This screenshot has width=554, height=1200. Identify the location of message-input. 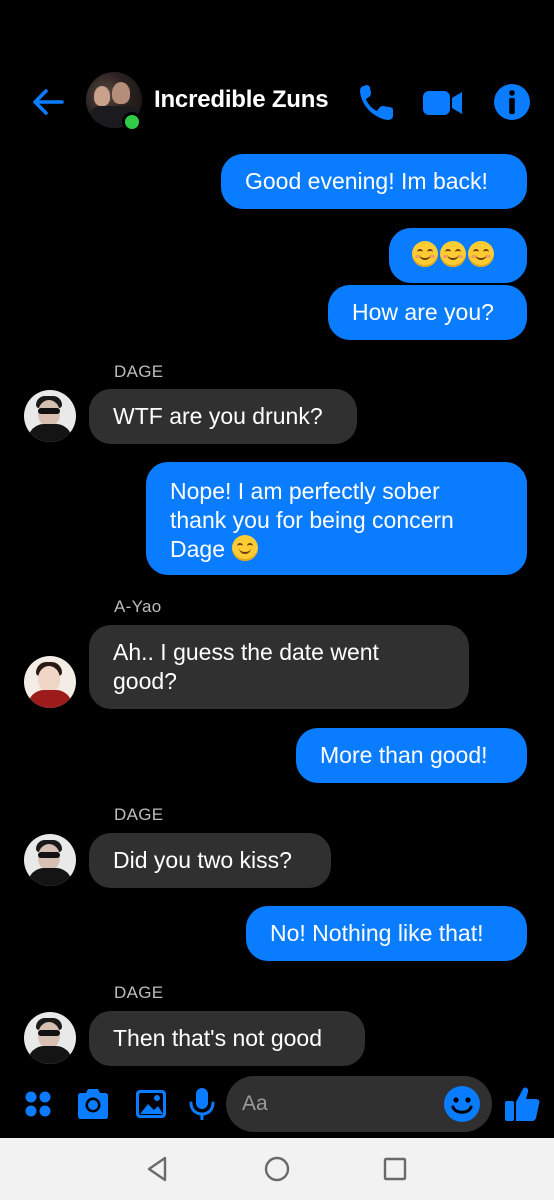
(342, 1104).